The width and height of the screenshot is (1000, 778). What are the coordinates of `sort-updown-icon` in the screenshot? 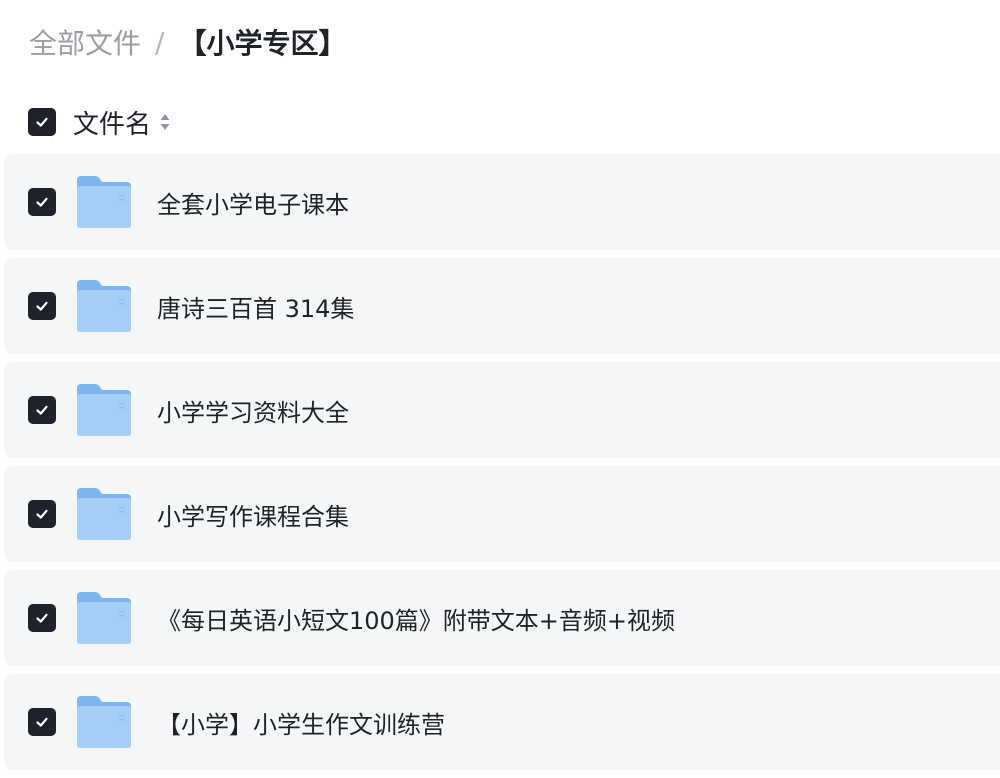 It's located at (165, 122).